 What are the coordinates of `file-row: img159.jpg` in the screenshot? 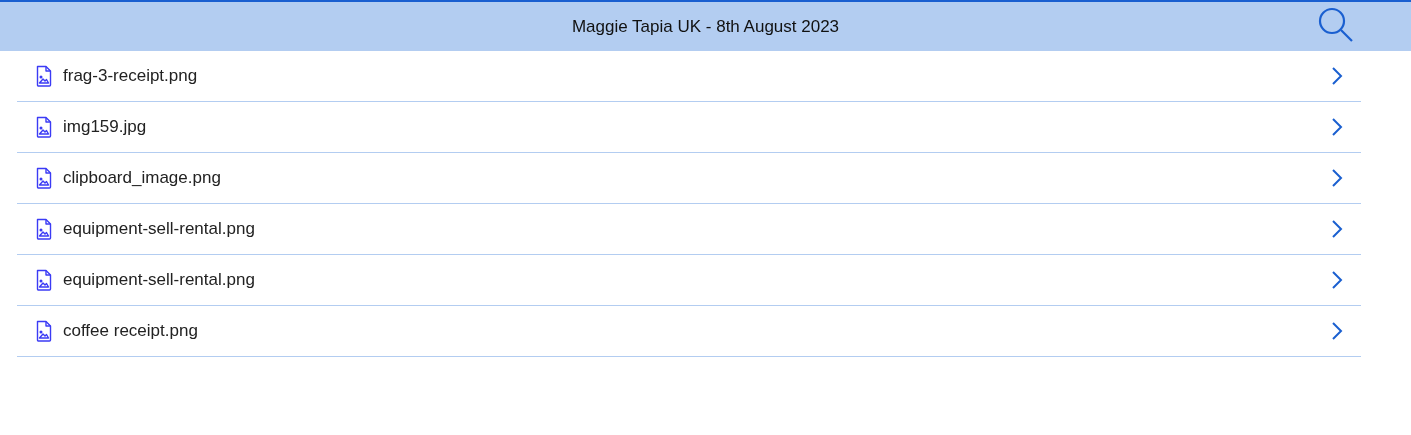 It's located at (689, 127).